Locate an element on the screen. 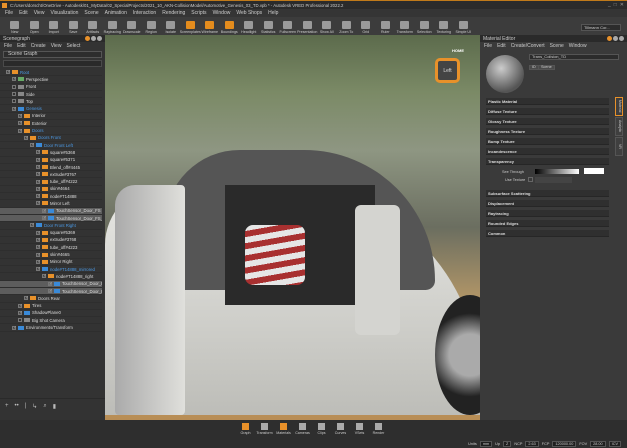 This screenshot has width=627, height=448. scenegraph-menu-create: Create is located at coordinates (38, 46).